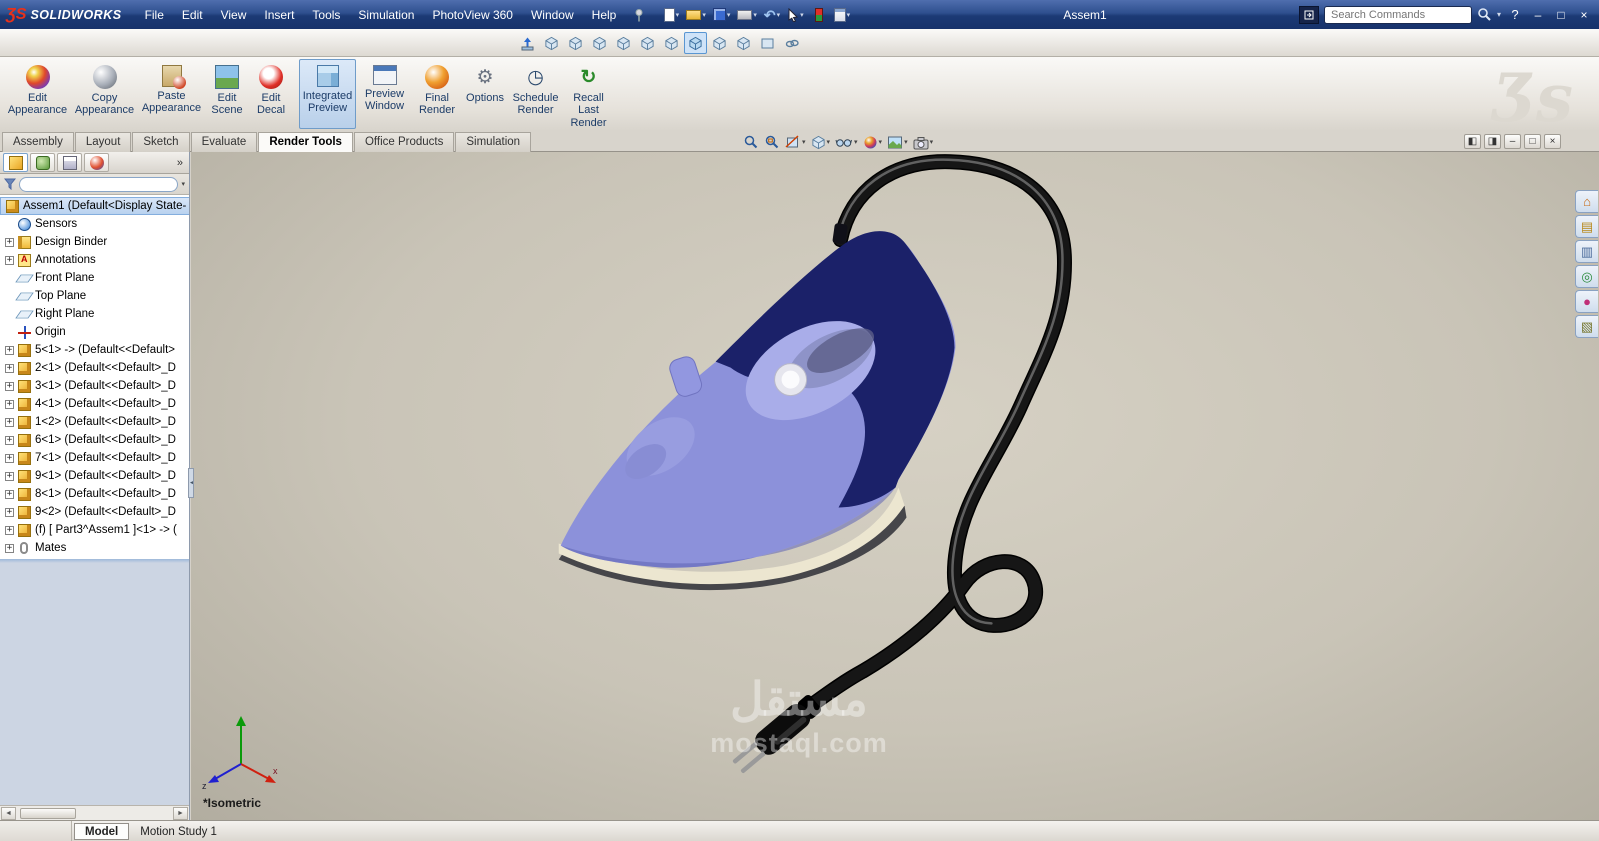 The image size is (1599, 841). What do you see at coordinates (604, 15) in the screenshot?
I see `menu-help: Help` at bounding box center [604, 15].